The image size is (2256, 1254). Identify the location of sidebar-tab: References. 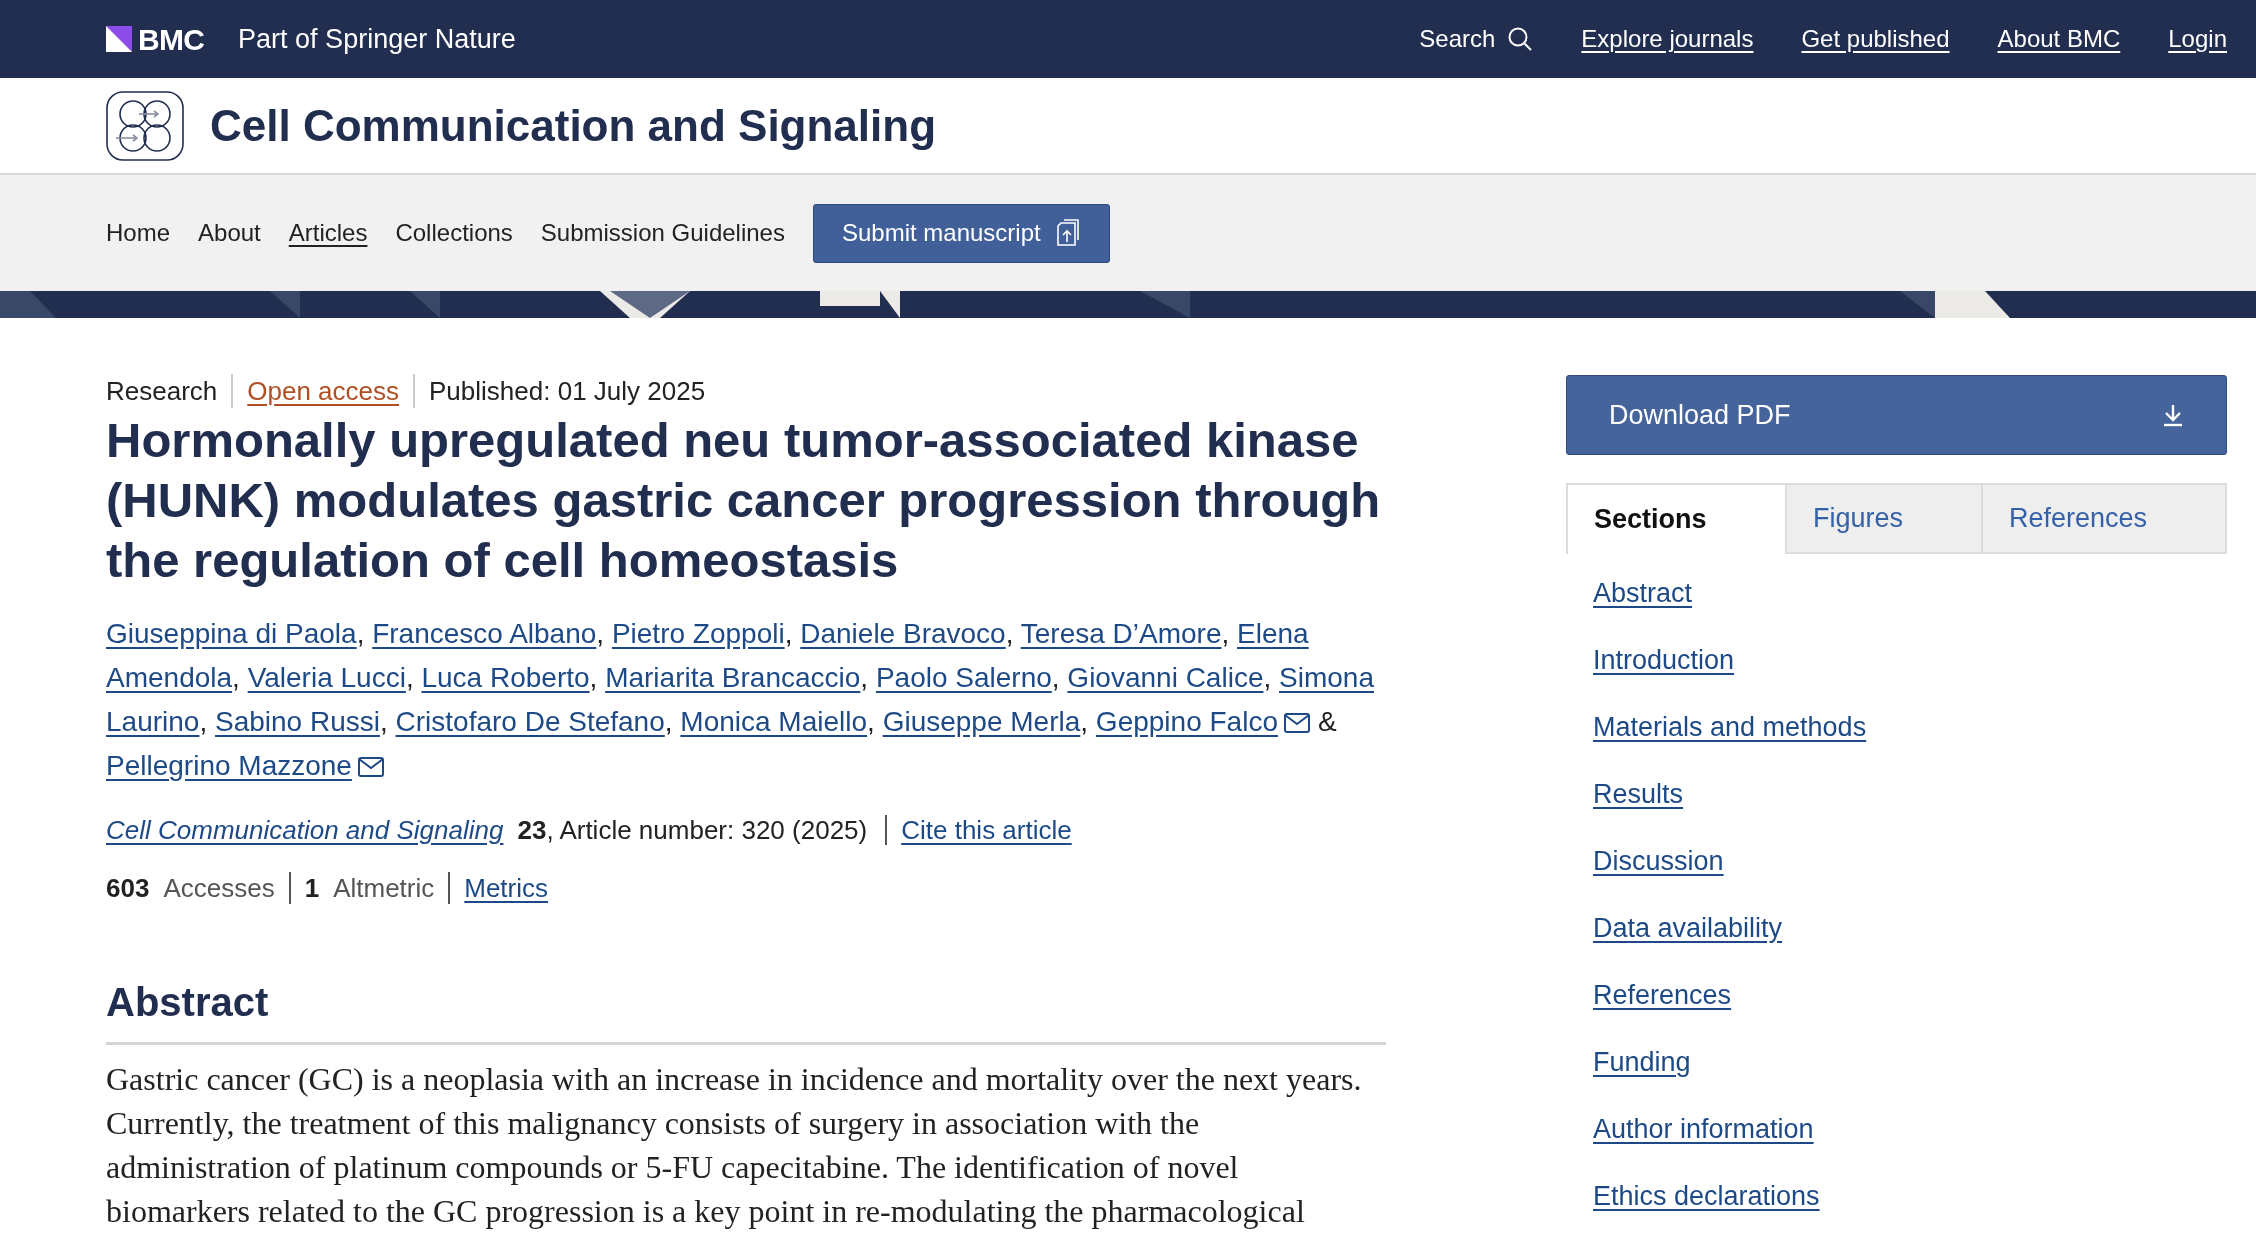
(2105, 518).